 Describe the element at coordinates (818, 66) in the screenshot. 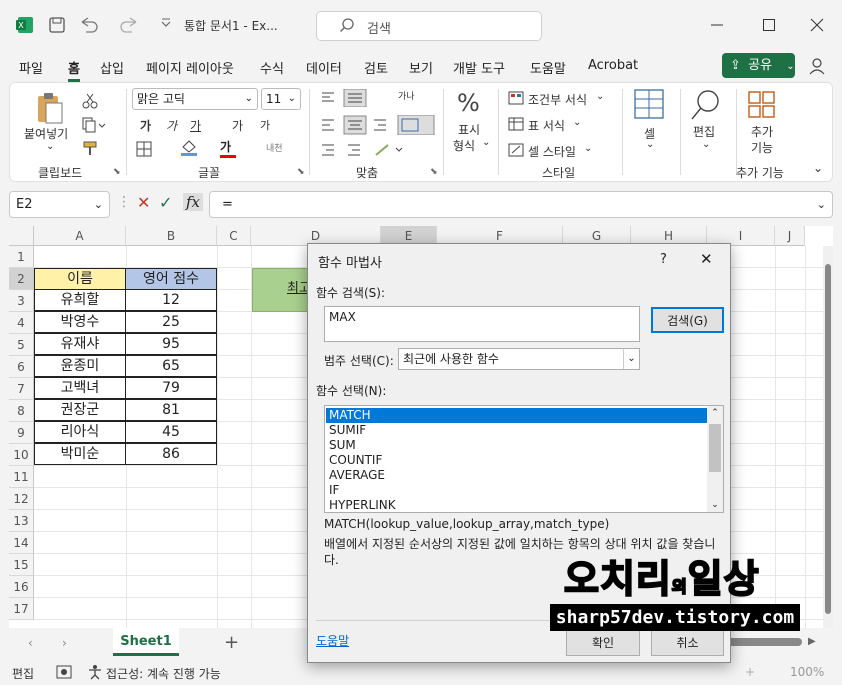

I see `person-icon` at that location.